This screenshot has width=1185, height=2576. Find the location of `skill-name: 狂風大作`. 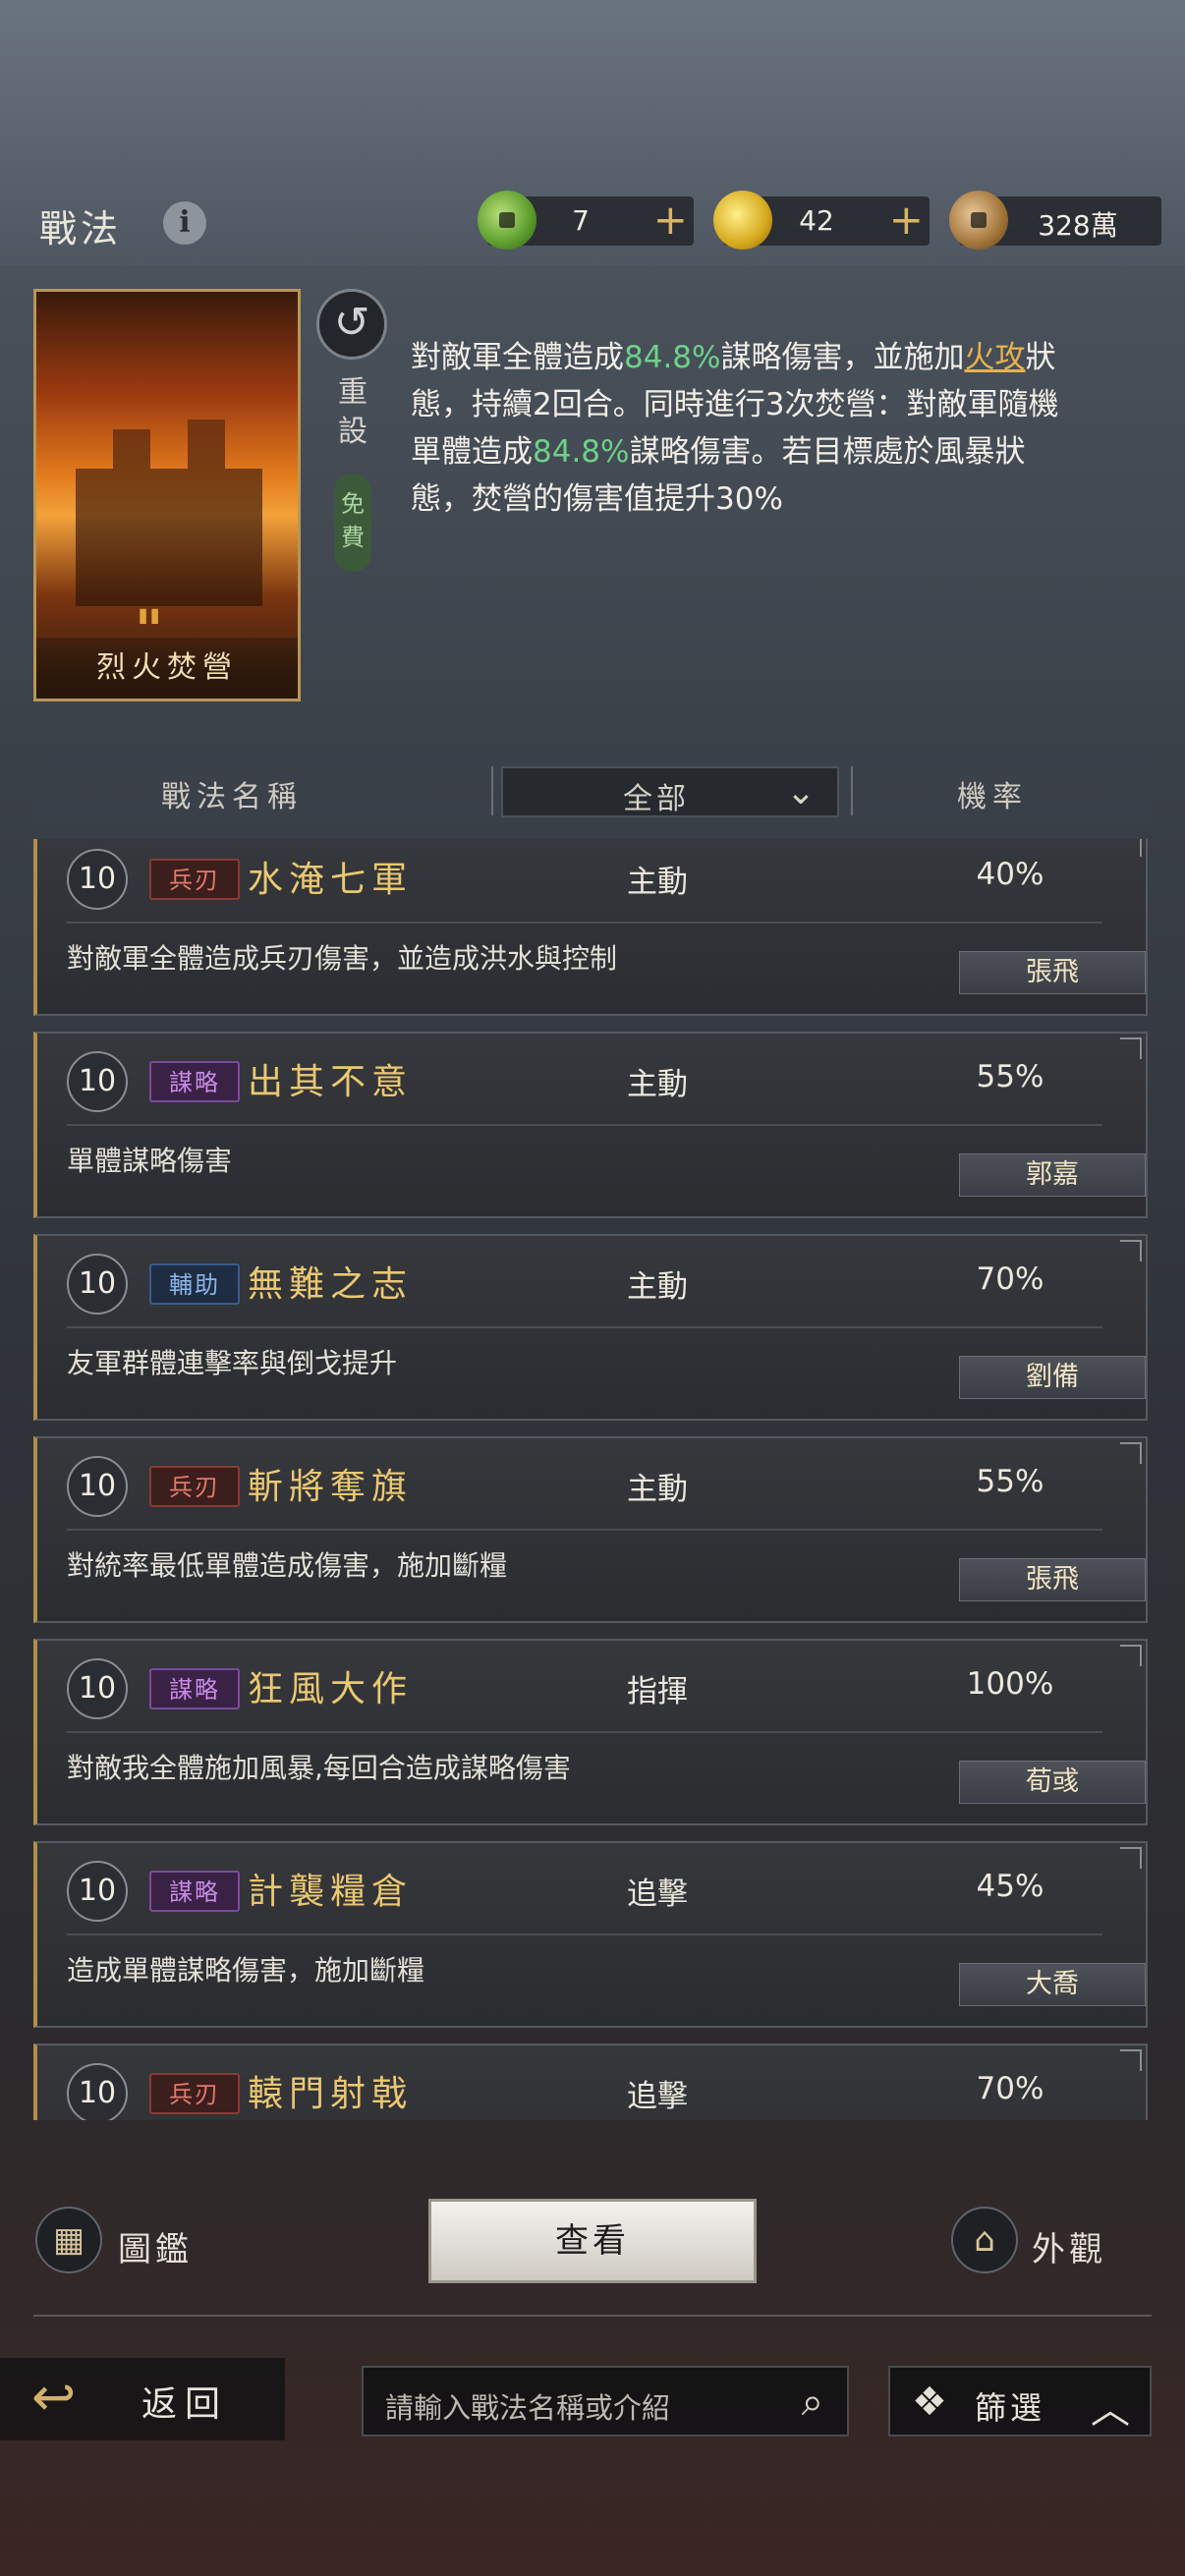

skill-name: 狂風大作 is located at coordinates (331, 1689).